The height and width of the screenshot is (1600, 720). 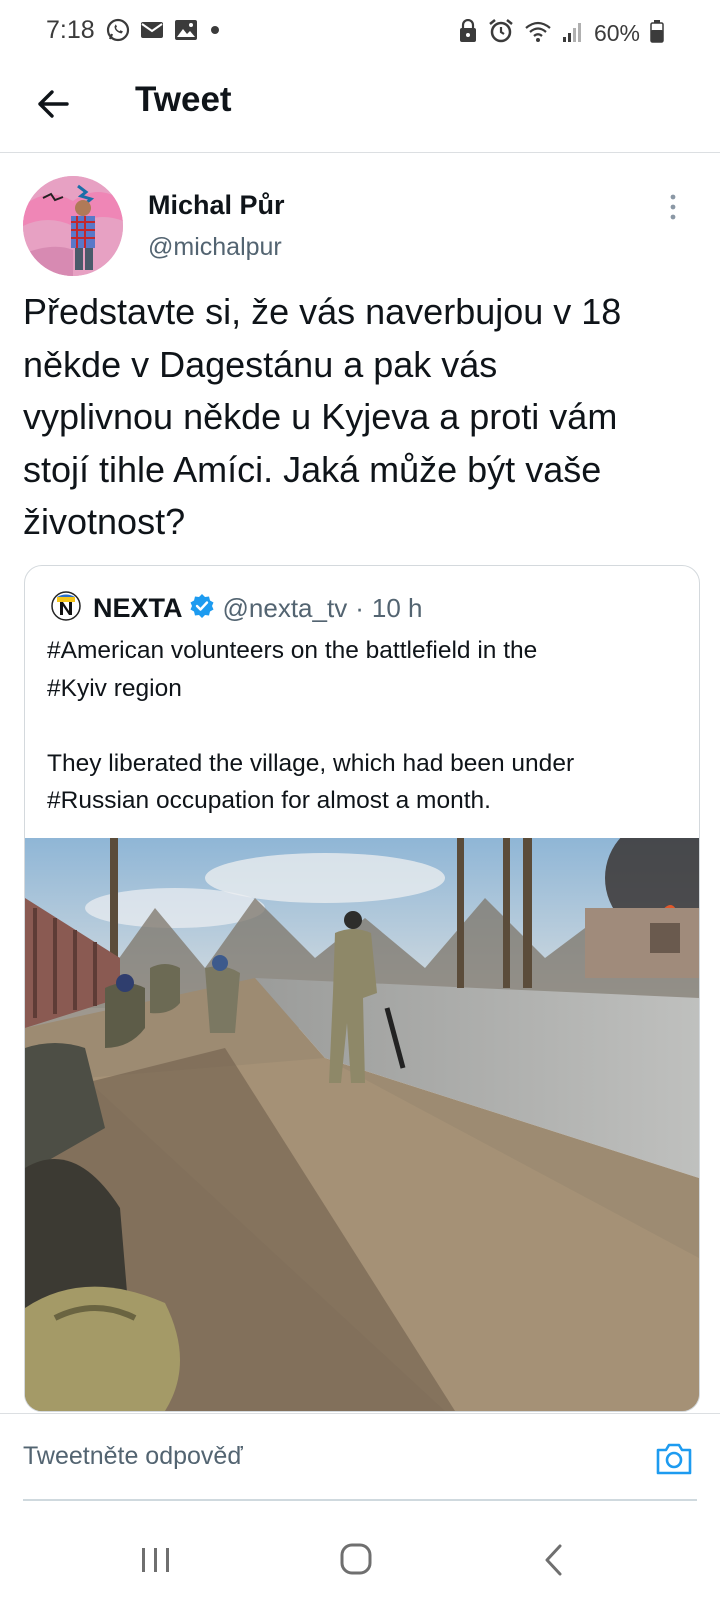 I want to click on app-header: Tweet, so click(x=360, y=108).